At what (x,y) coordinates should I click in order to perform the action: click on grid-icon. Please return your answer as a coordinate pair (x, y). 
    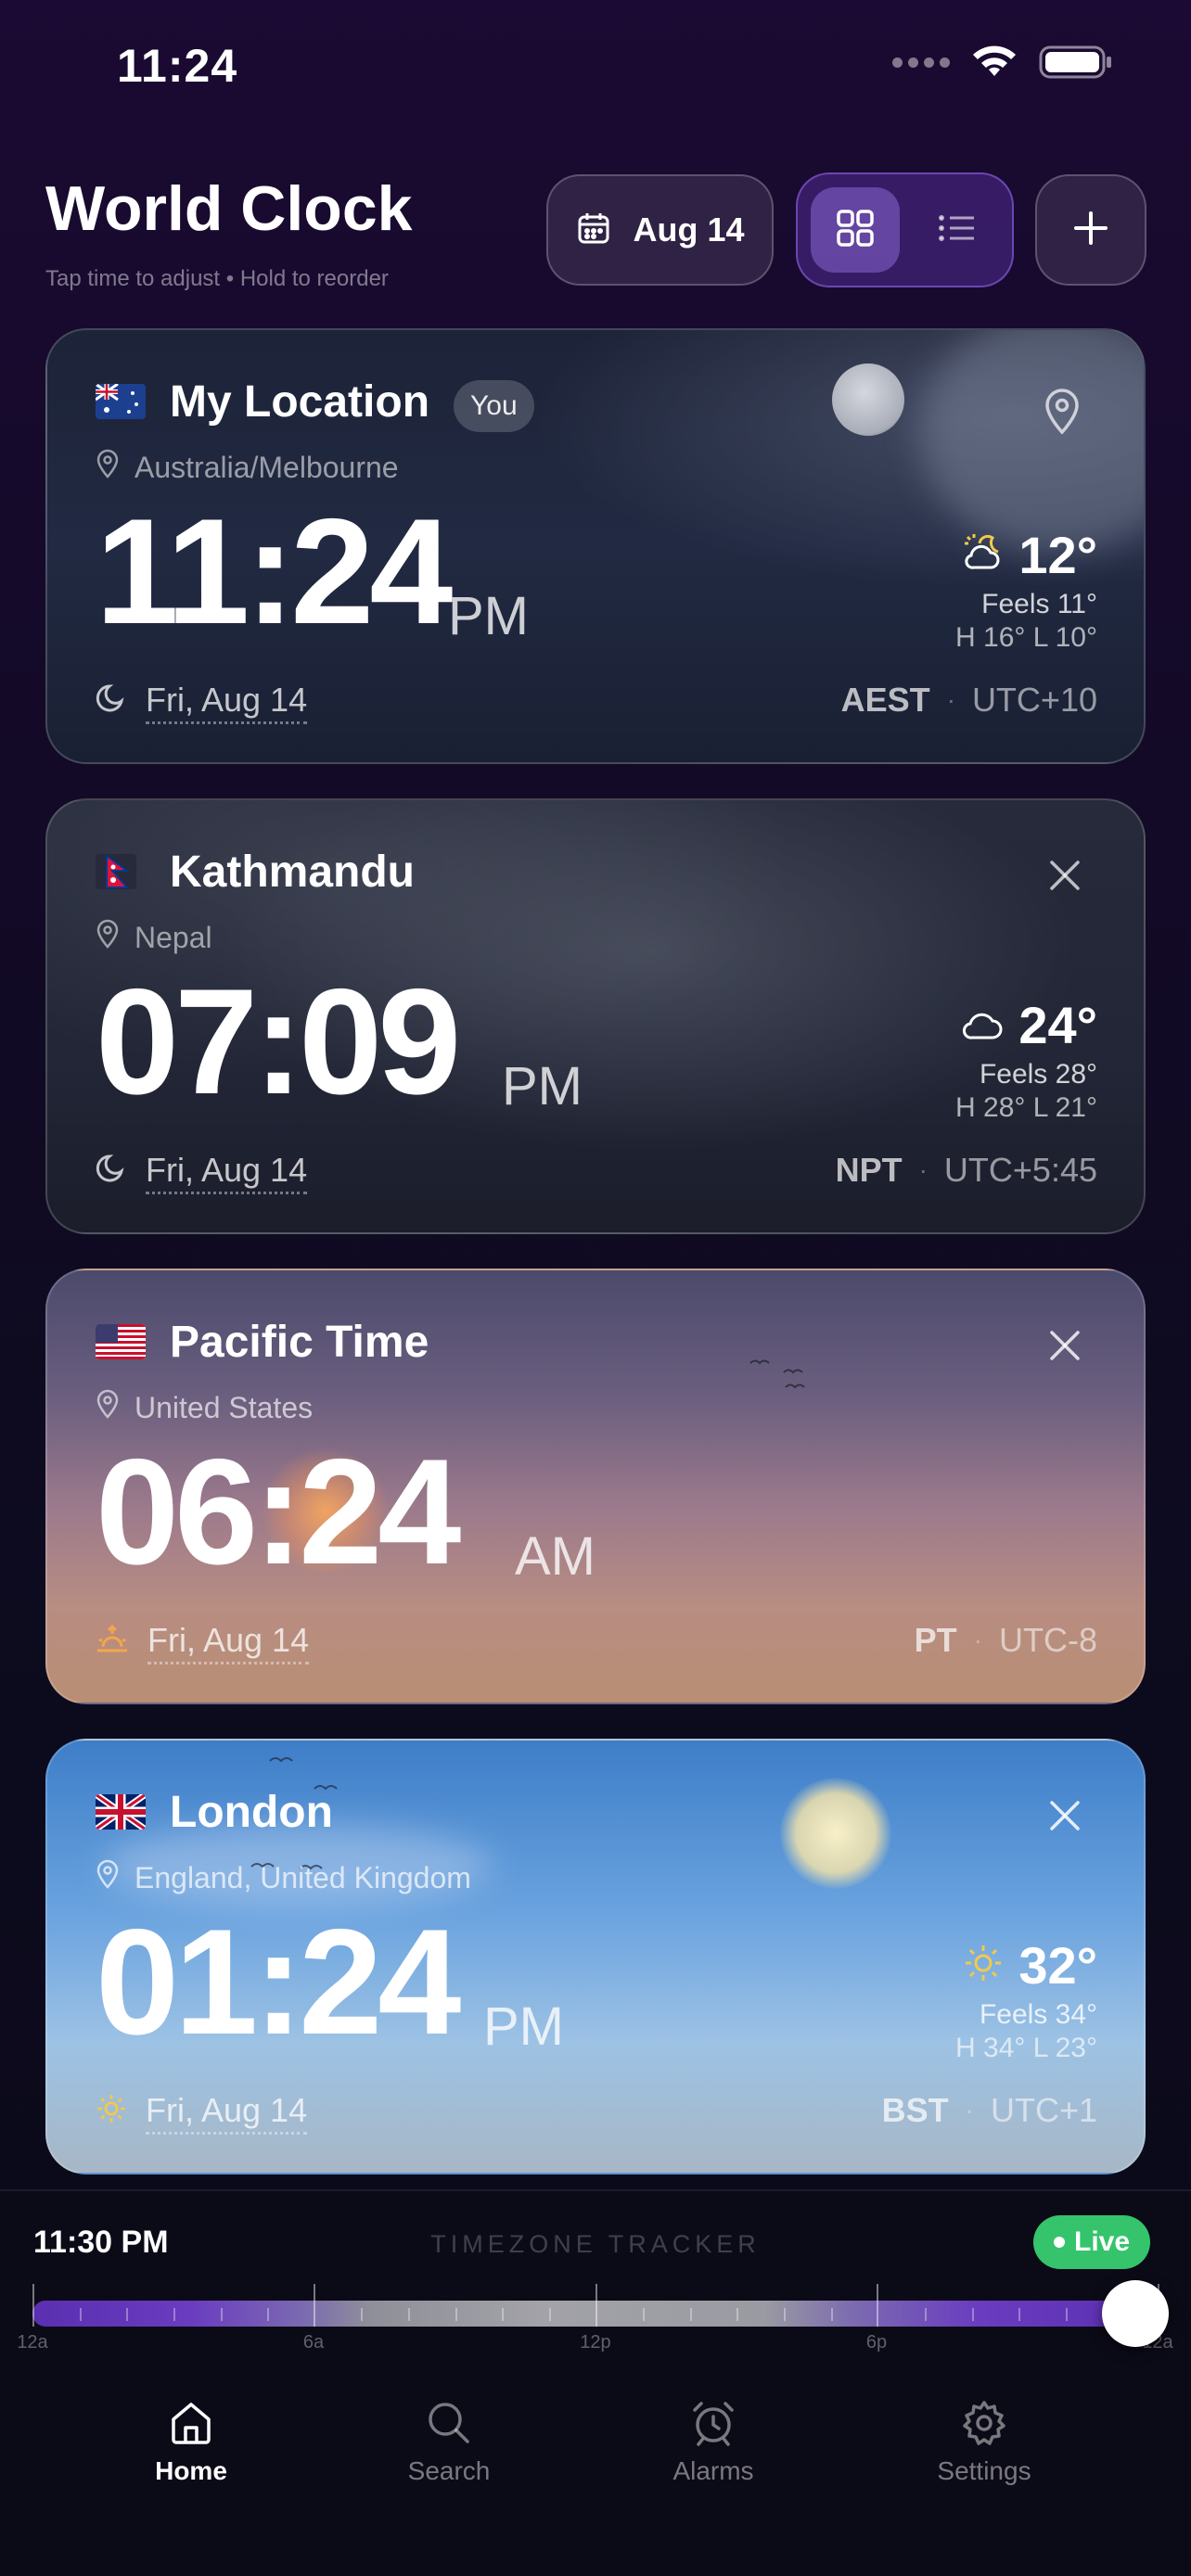
    Looking at the image, I should click on (855, 231).